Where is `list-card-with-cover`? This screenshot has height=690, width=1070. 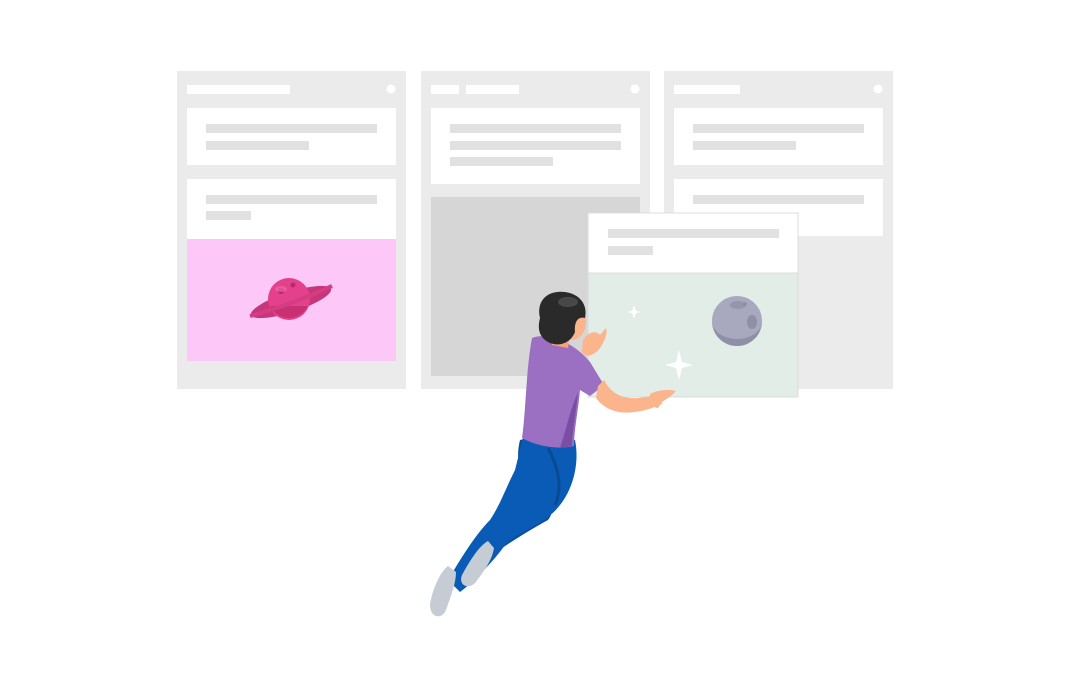 list-card-with-cover is located at coordinates (291, 270).